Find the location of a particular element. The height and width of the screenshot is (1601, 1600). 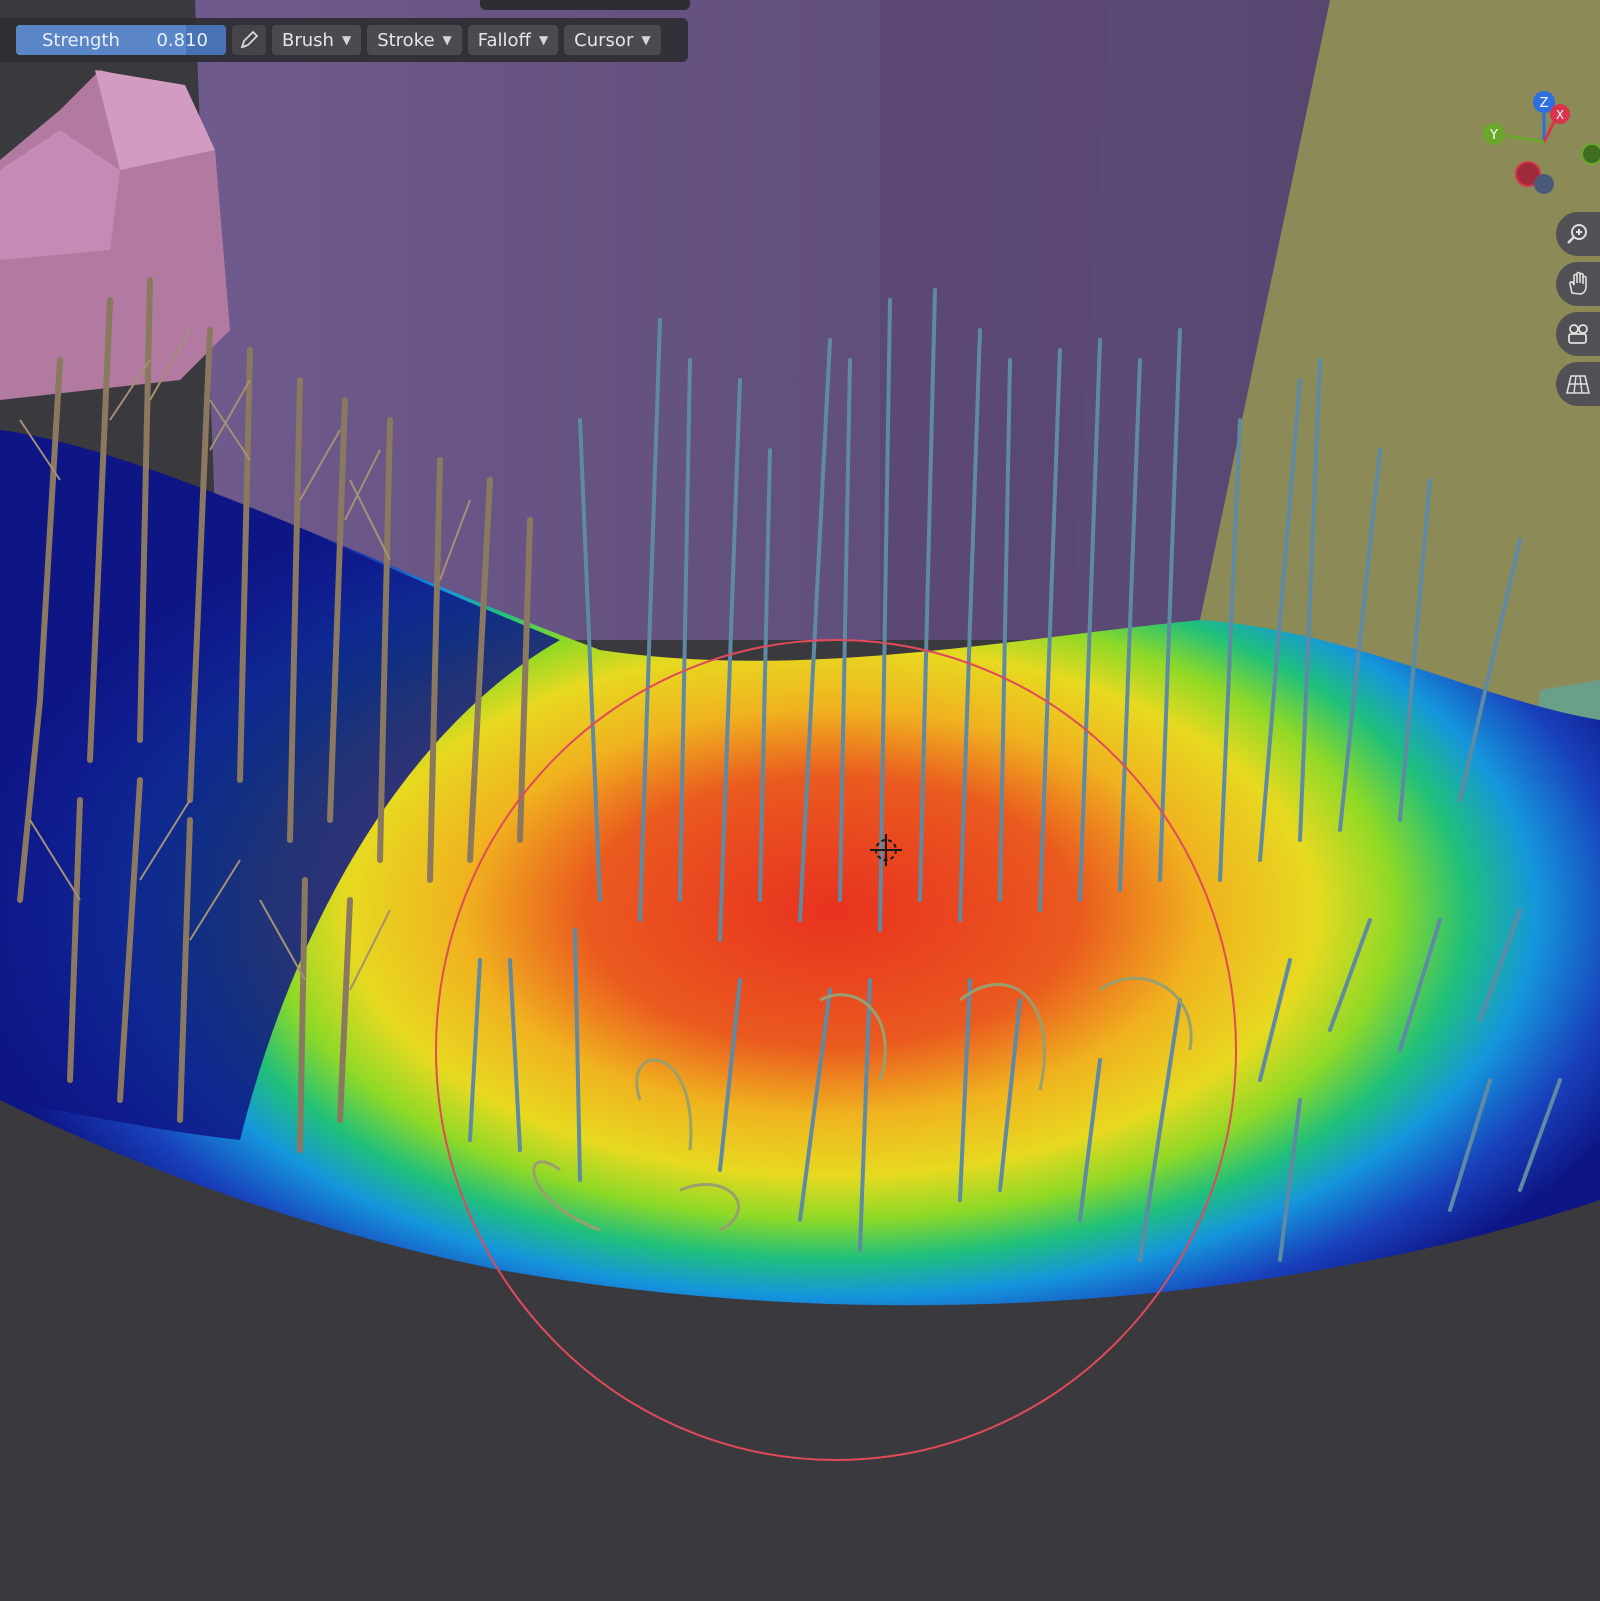

stroke-menu: Stroke ▼ is located at coordinates (414, 40).